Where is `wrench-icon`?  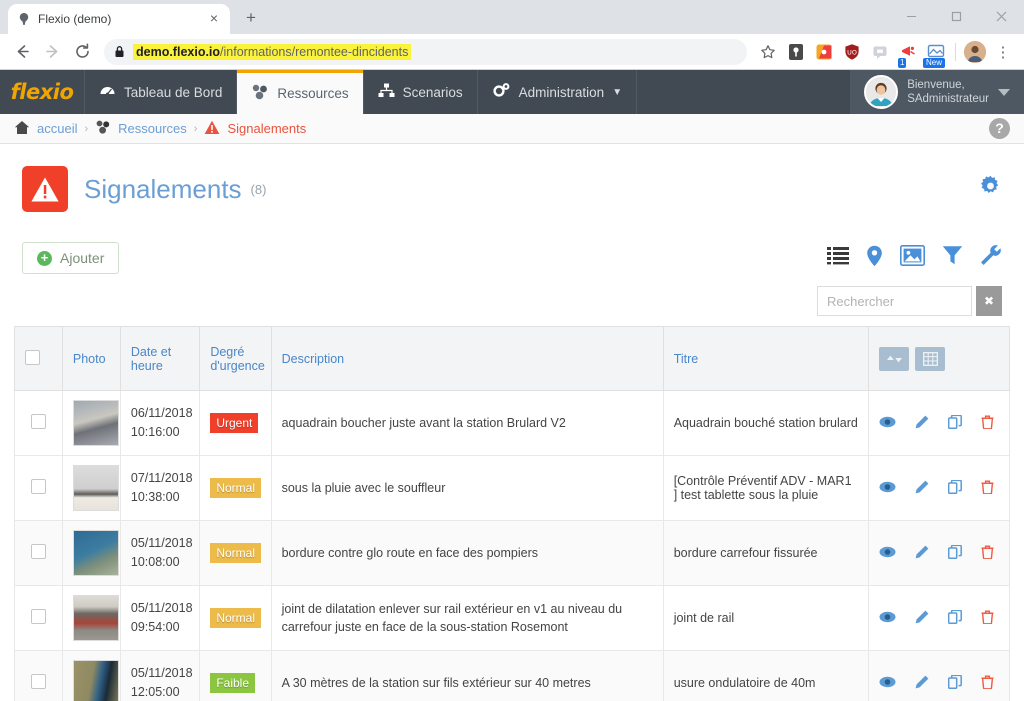 wrench-icon is located at coordinates (991, 258).